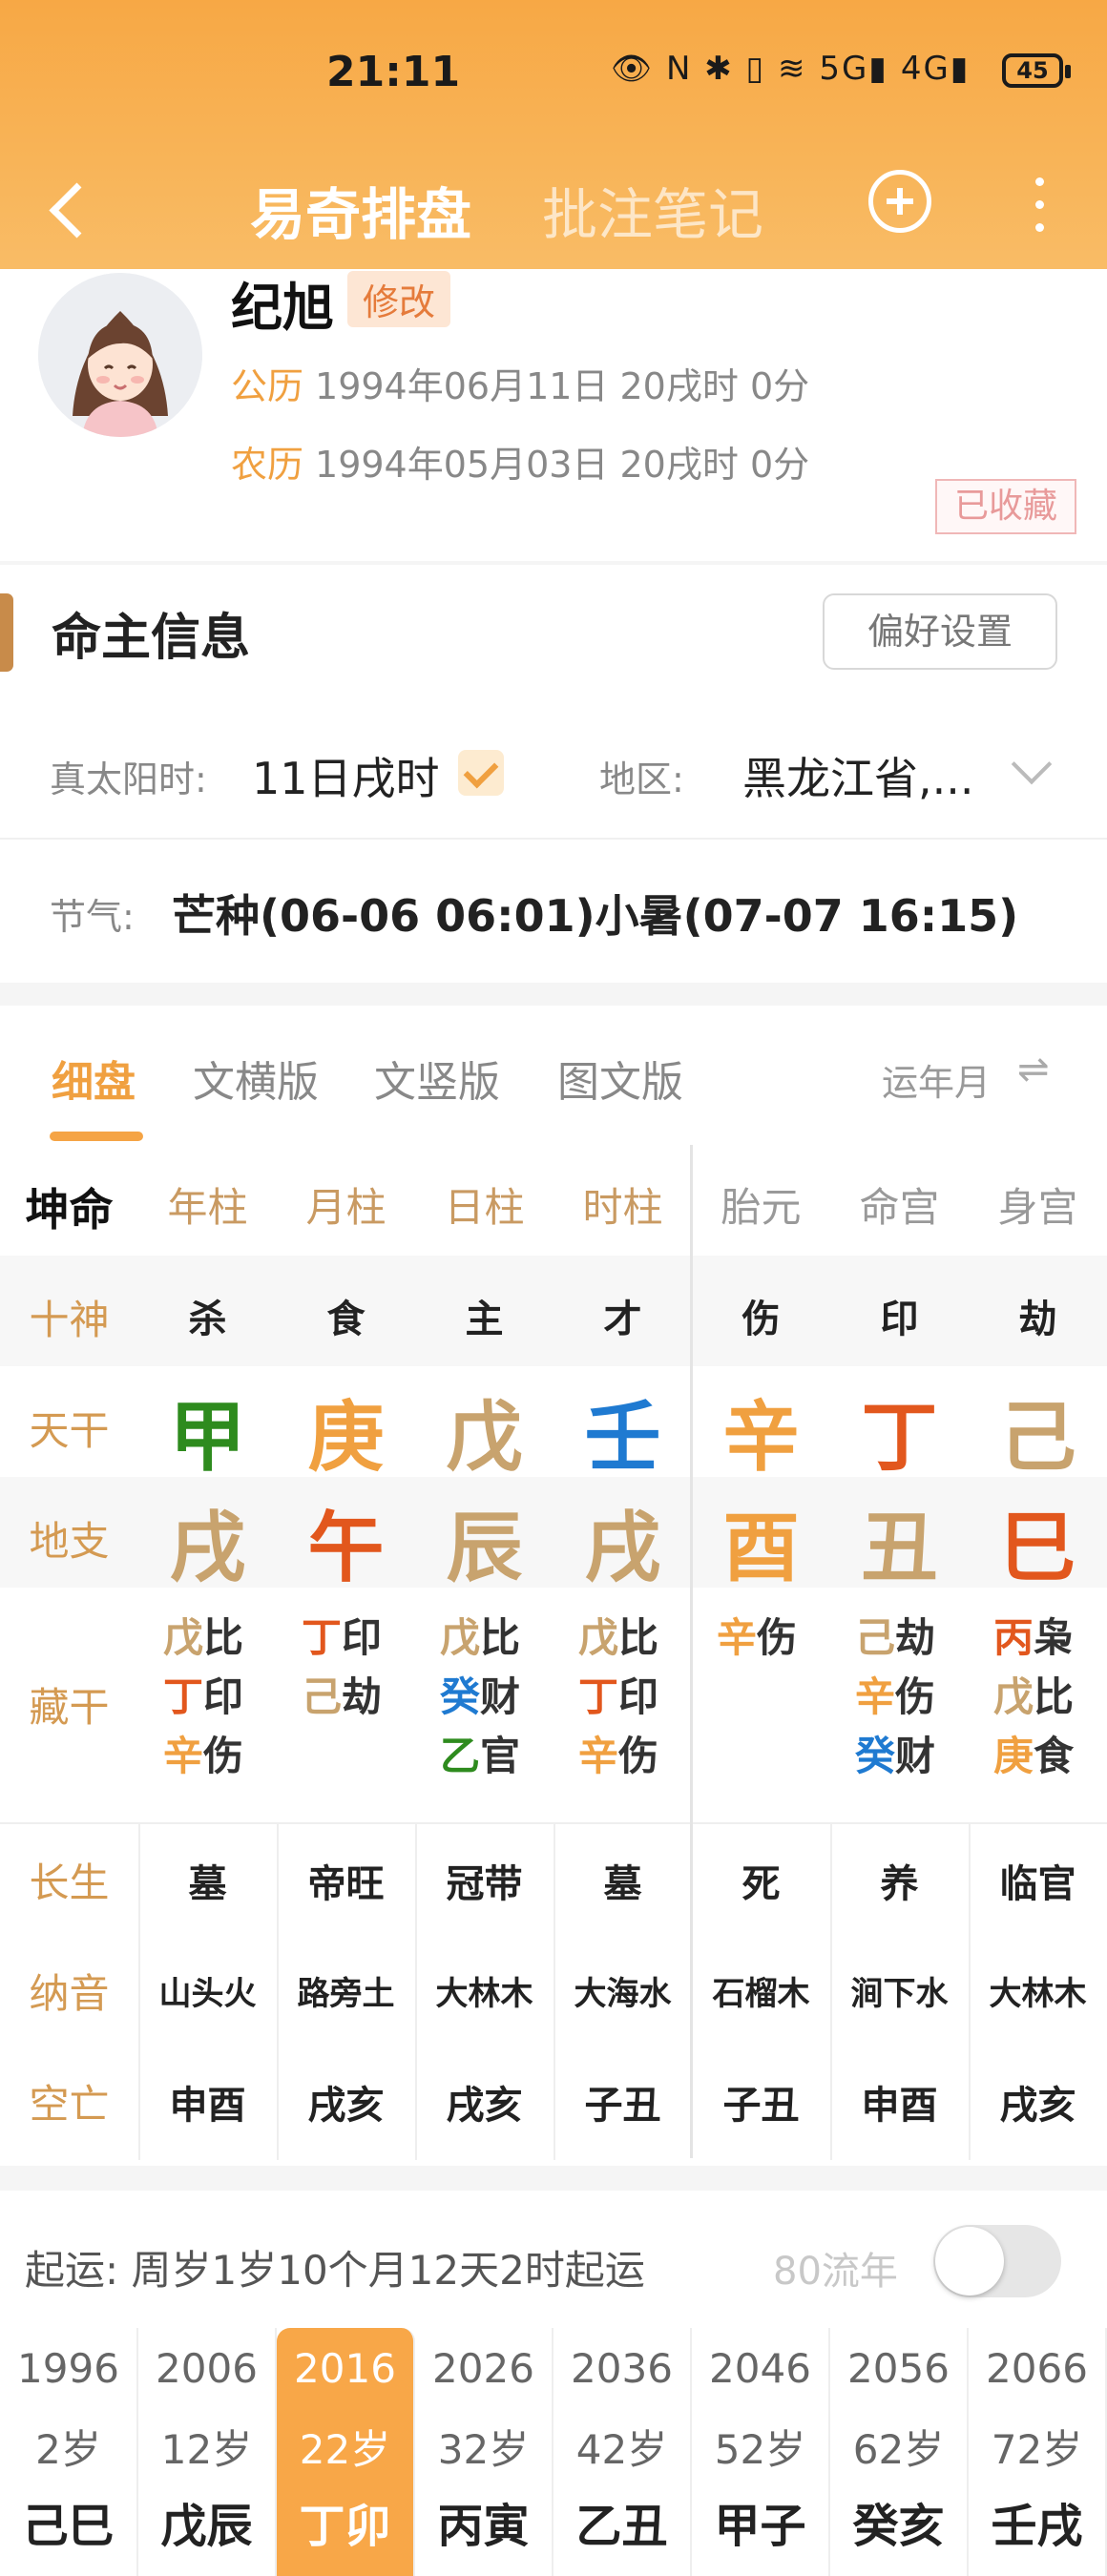 The width and height of the screenshot is (1107, 2576). Describe the element at coordinates (69, 1430) in the screenshot. I see `row-label: 天干` at that location.